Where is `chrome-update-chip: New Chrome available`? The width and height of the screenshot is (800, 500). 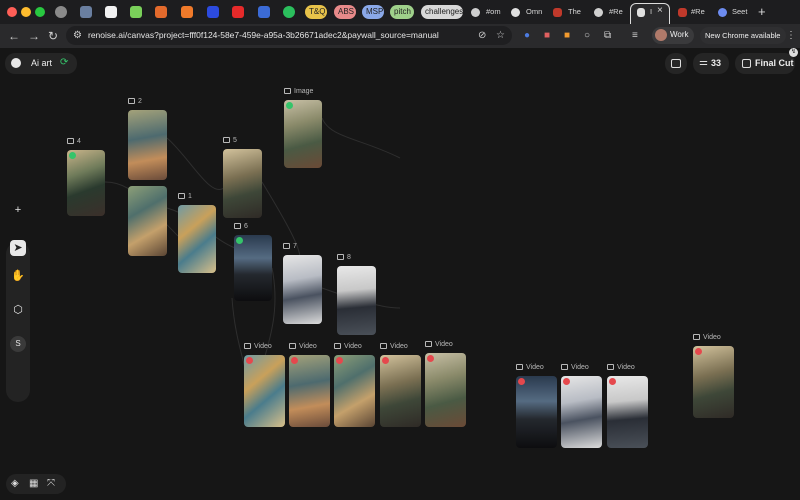 chrome-update-chip: New Chrome available is located at coordinates (743, 35).